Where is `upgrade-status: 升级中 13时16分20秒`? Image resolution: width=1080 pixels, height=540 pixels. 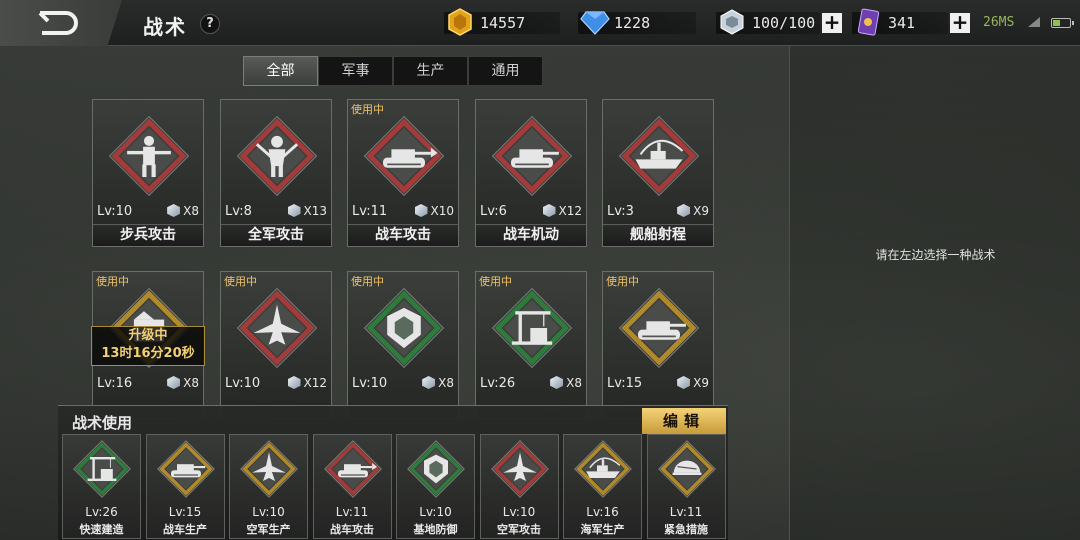
upgrade-status: 升级中 13时16分20秒 is located at coordinates (148, 346).